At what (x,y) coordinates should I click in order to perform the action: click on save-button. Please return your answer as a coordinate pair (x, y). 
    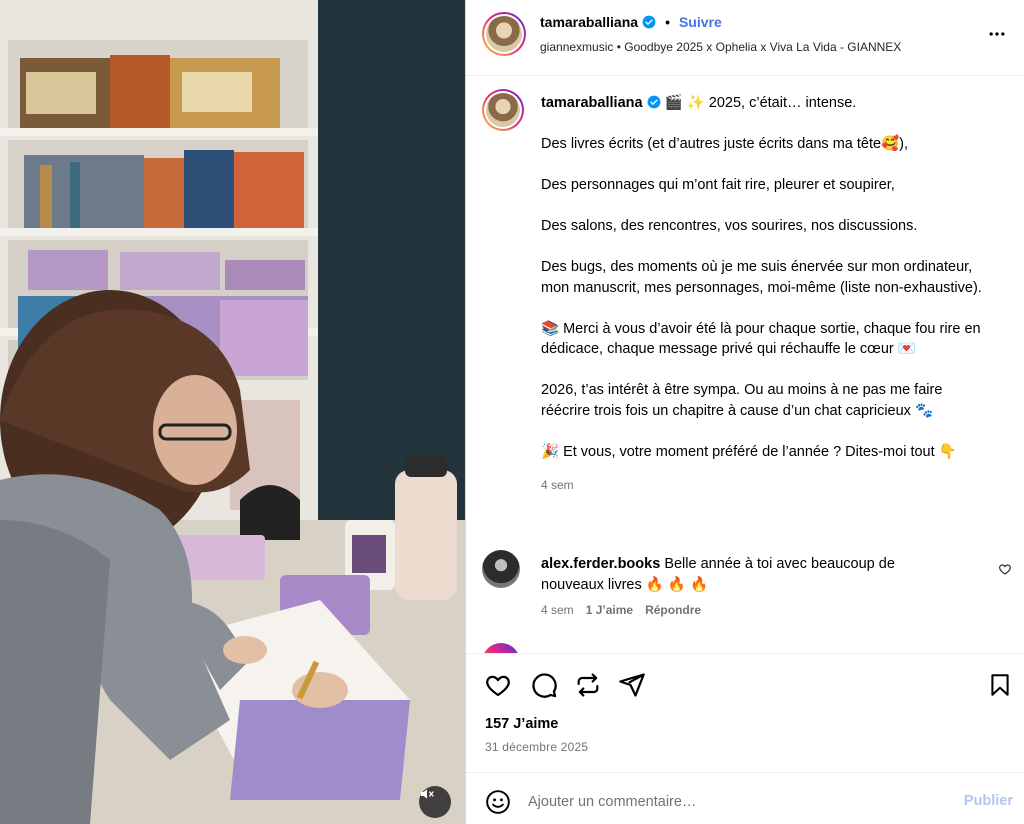
    Looking at the image, I should click on (1000, 685).